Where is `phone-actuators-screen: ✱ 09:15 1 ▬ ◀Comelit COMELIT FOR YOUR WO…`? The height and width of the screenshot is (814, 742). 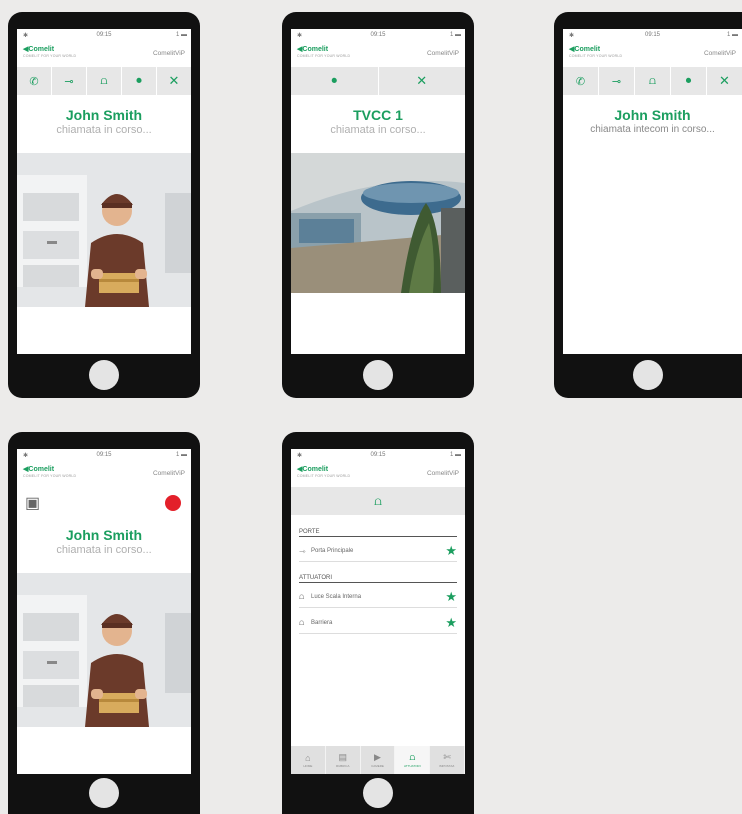 phone-actuators-screen: ✱ 09:15 1 ▬ ◀Comelit COMELIT FOR YOUR WO… is located at coordinates (378, 623).